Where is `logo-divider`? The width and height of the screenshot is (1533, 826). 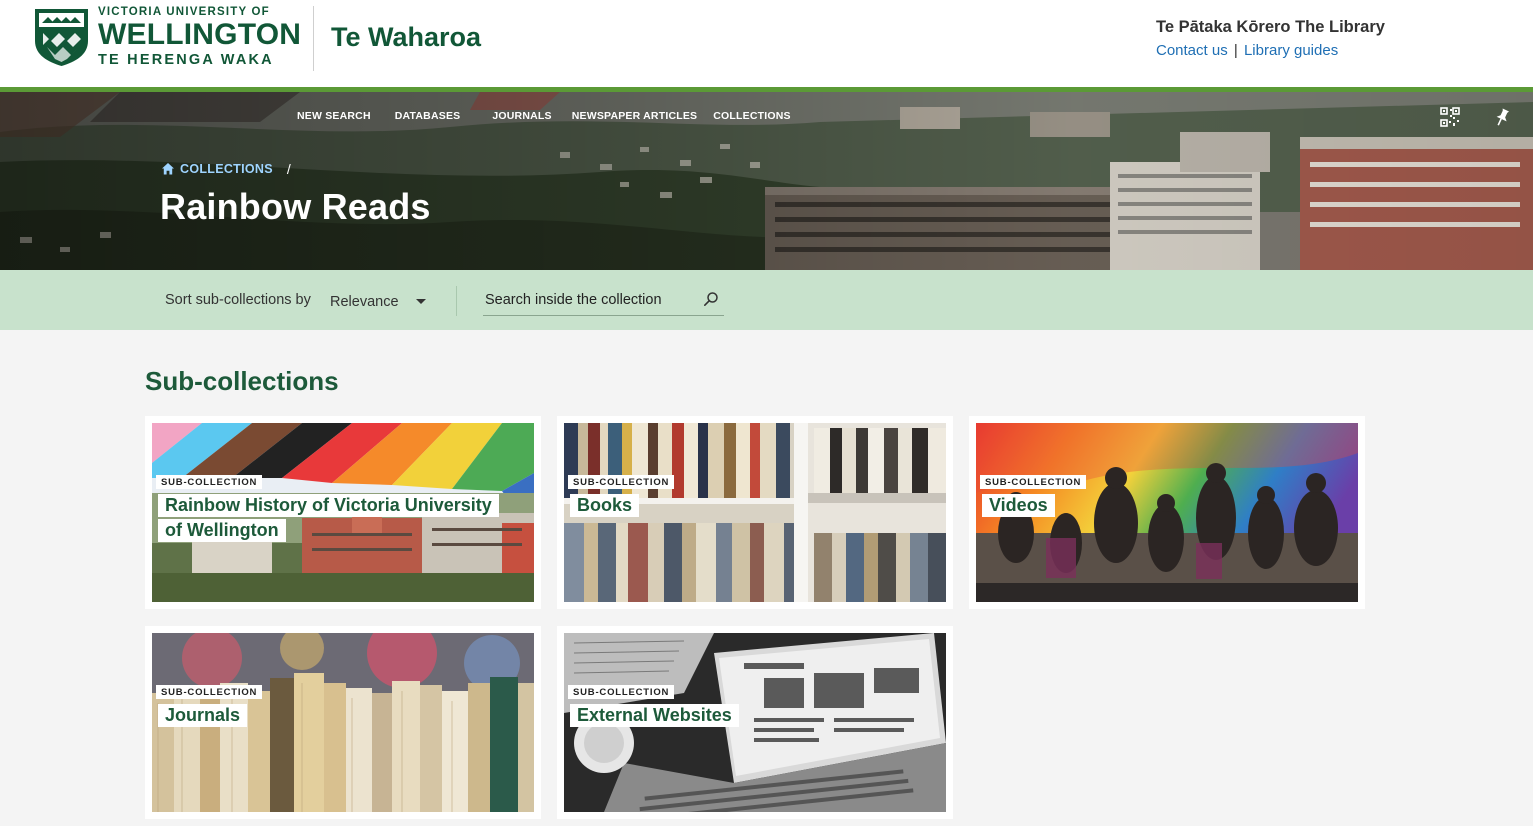 logo-divider is located at coordinates (313, 38).